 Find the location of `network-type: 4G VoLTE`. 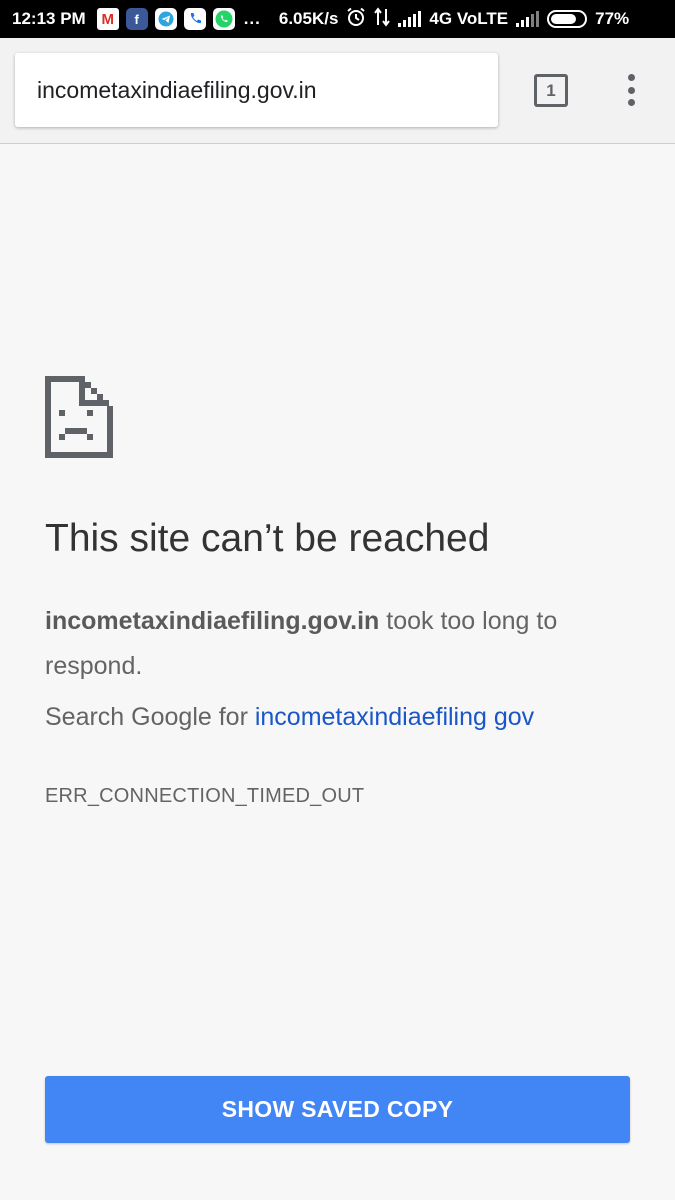

network-type: 4G VoLTE is located at coordinates (469, 18).